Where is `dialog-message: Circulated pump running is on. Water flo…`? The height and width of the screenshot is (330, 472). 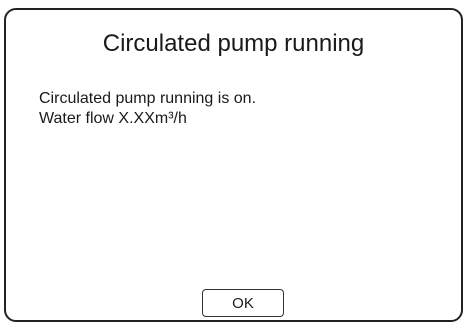 dialog-message: Circulated pump running is on. Water flo… is located at coordinates (147, 109).